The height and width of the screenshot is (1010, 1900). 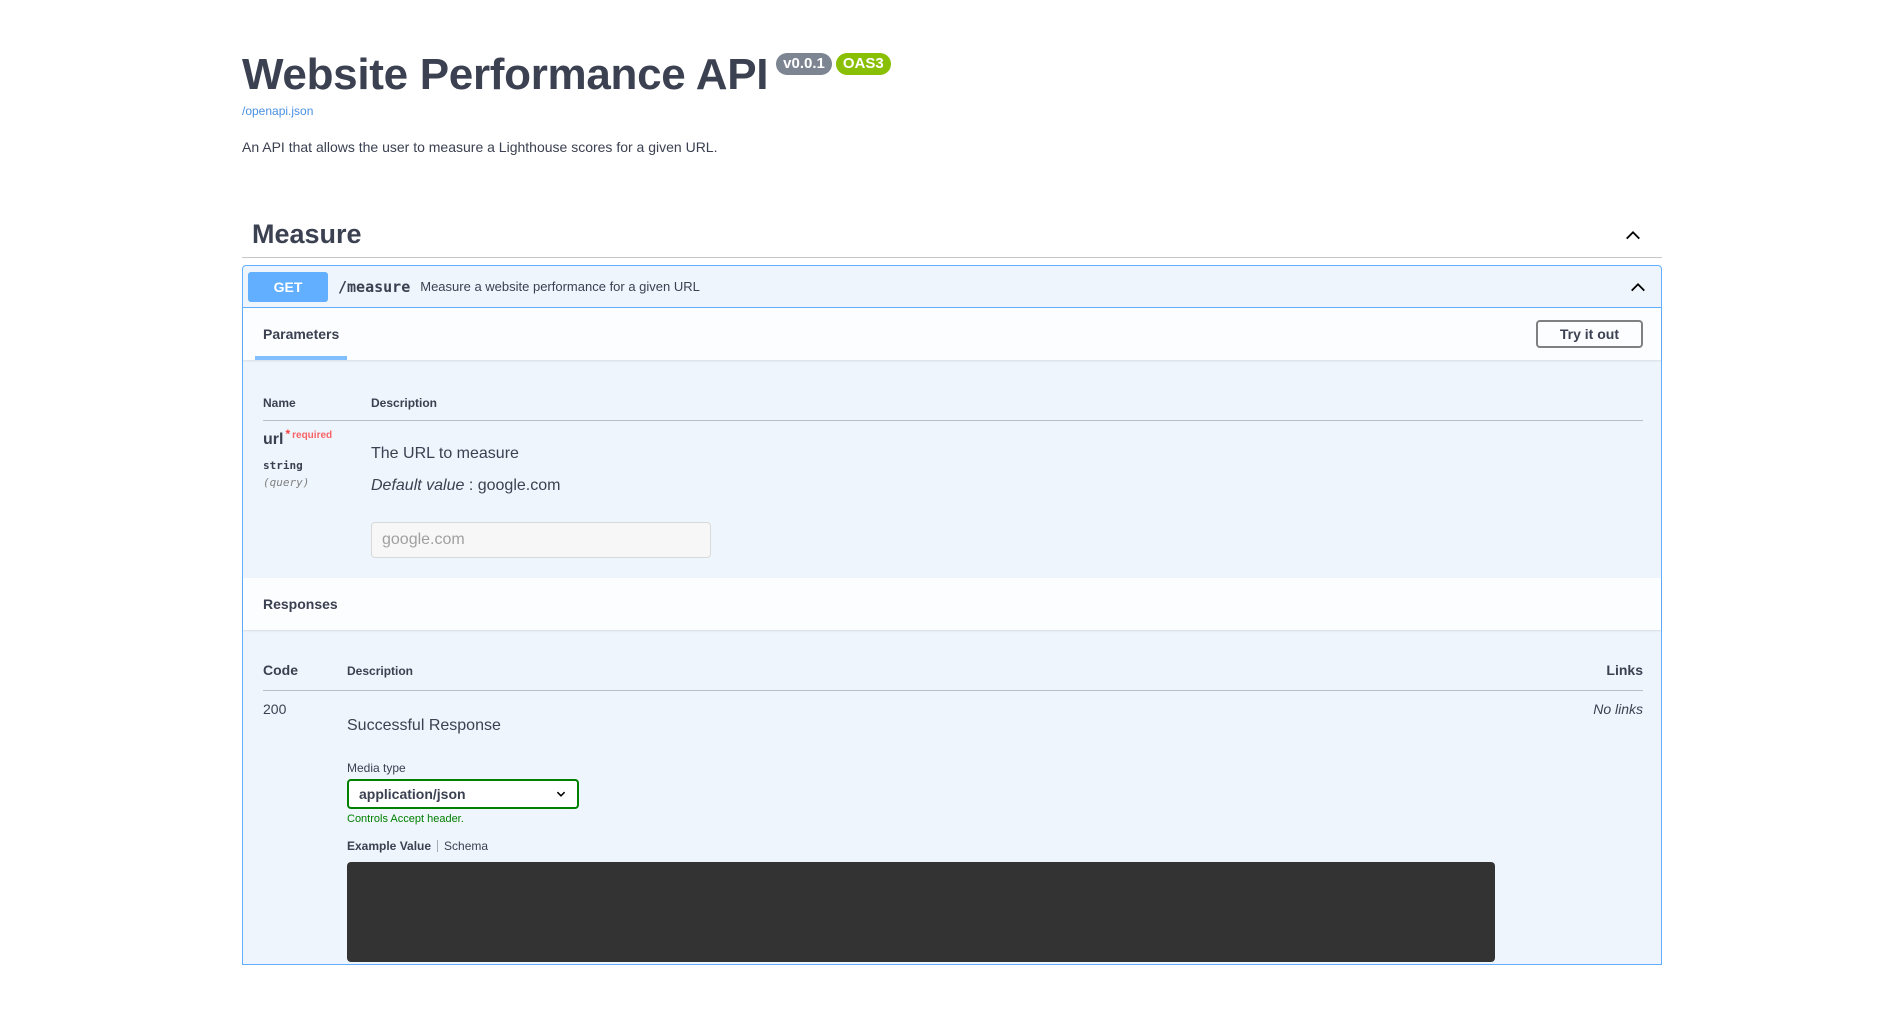 I want to click on responses-header: Responses, so click(x=952, y=604).